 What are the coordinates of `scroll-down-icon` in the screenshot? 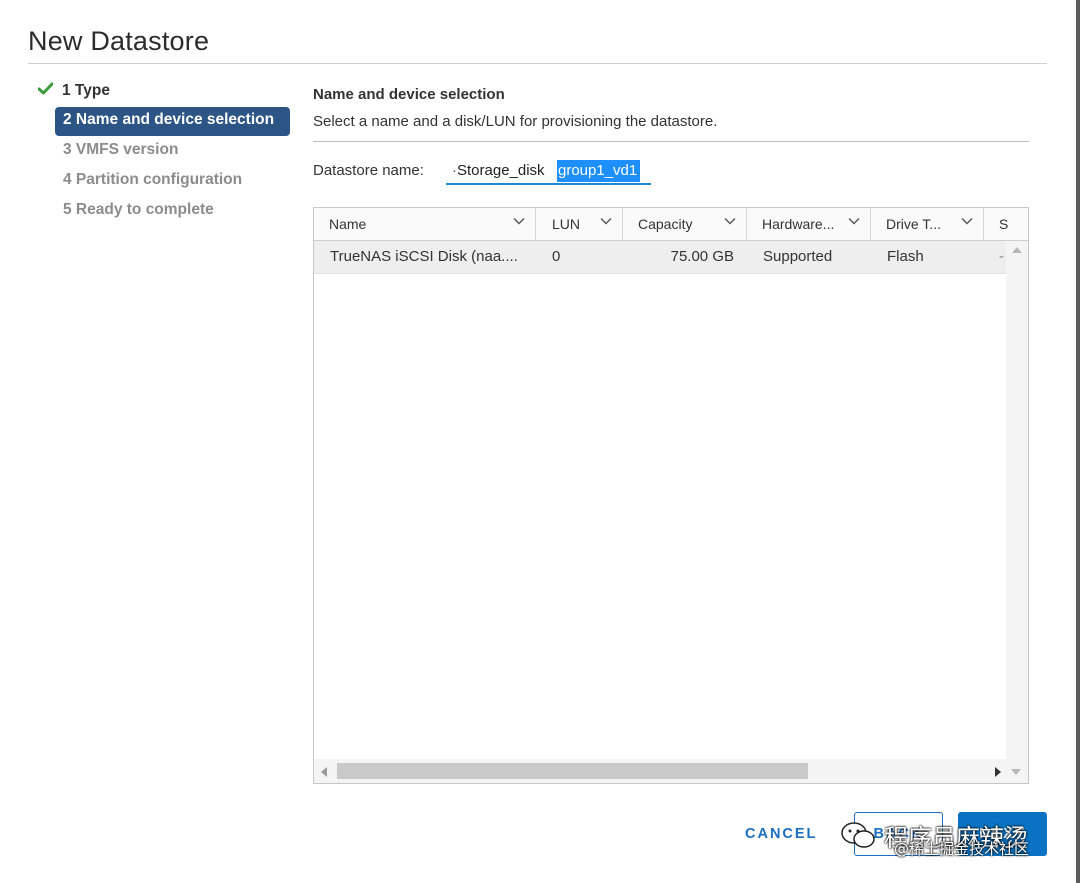 It's located at (1016, 772).